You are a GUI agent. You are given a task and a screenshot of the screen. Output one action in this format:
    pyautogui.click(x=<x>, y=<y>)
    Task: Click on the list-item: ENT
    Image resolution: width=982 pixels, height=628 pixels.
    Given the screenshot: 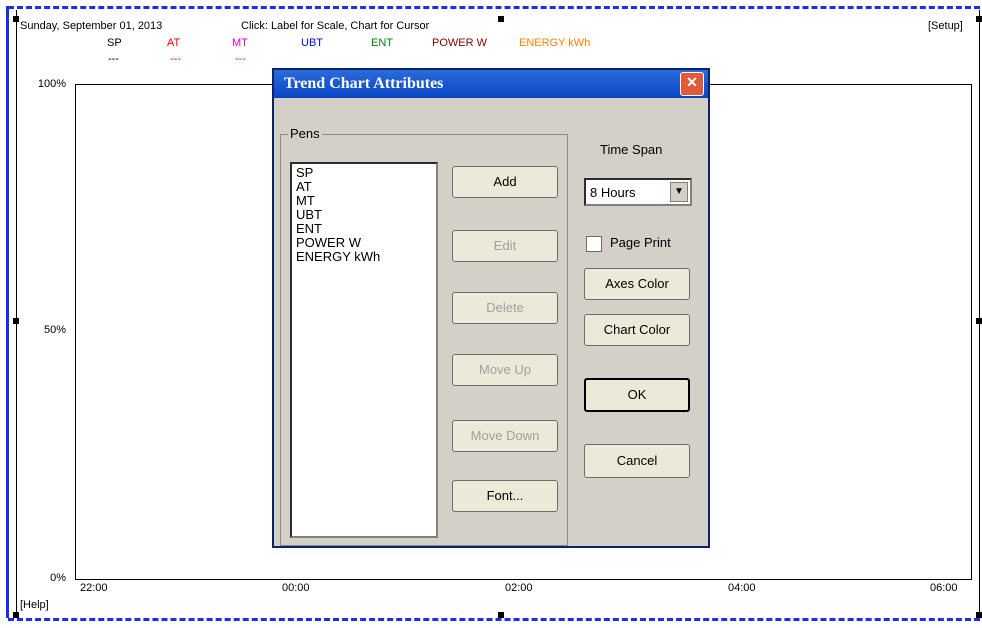 What is the action you would take?
    pyautogui.click(x=364, y=229)
    